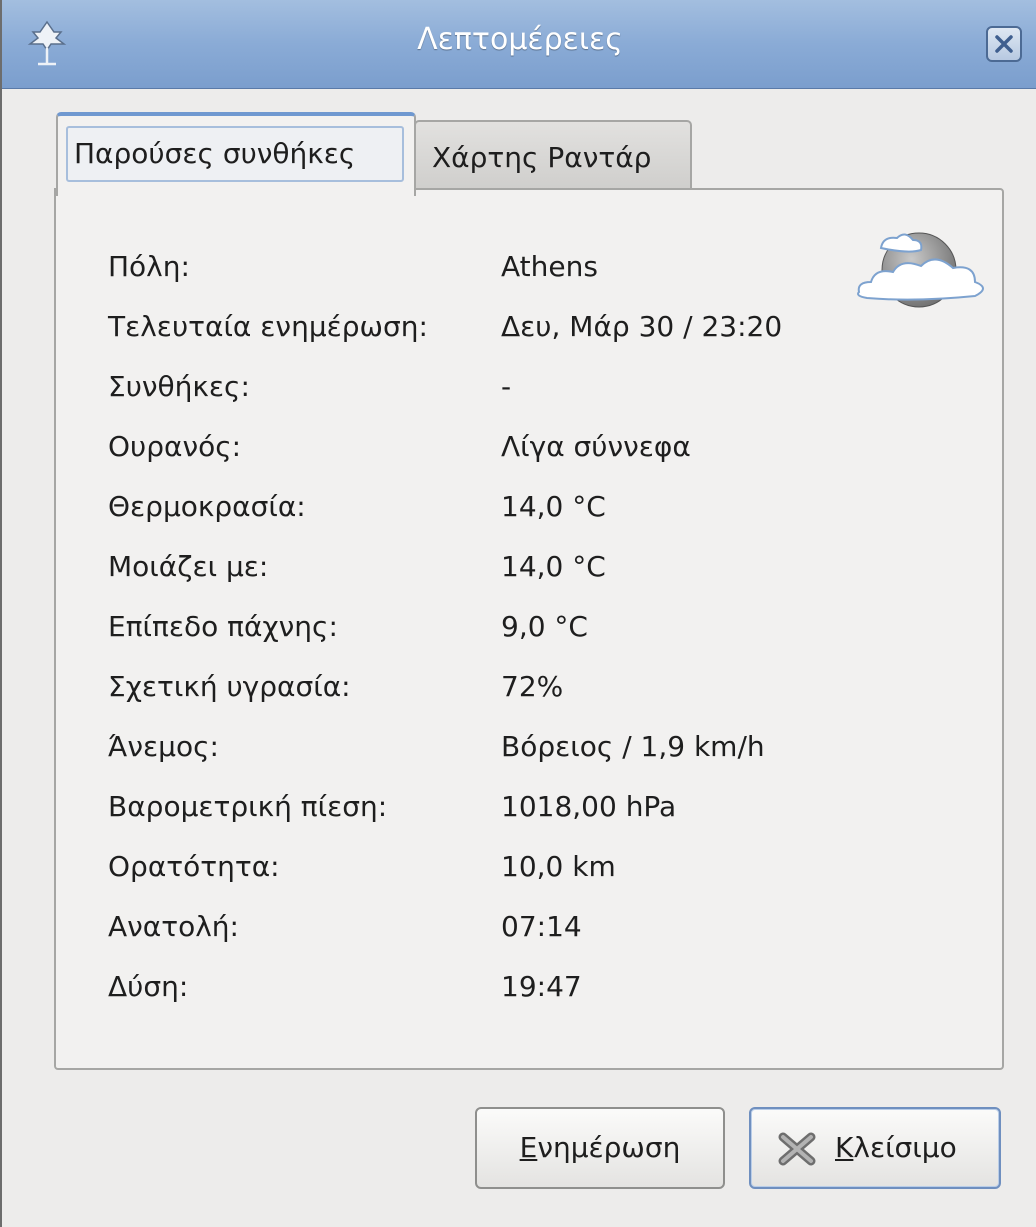 Image resolution: width=1036 pixels, height=1227 pixels. I want to click on tab-current-conditions-label: Παρούσες συνθήκες, so click(235, 154).